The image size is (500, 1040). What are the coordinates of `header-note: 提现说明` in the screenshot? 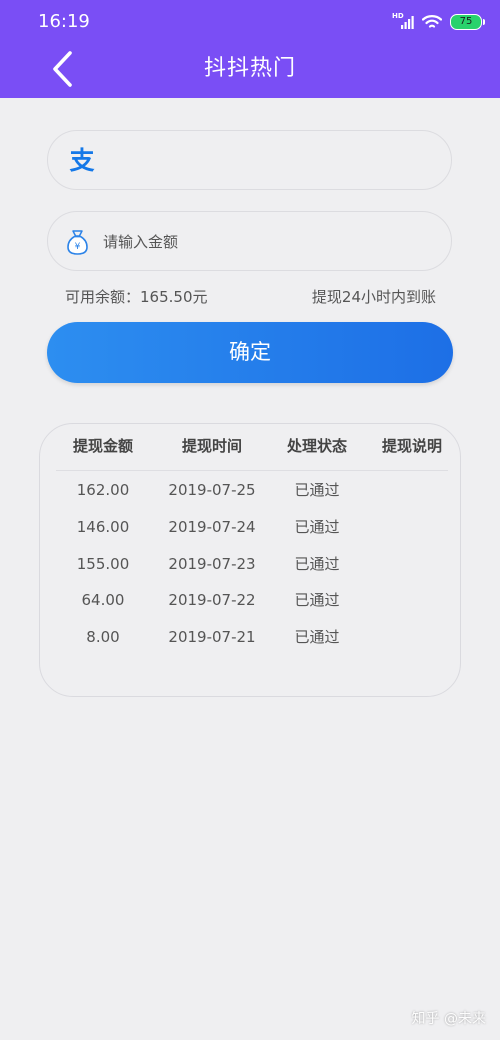 It's located at (411, 446).